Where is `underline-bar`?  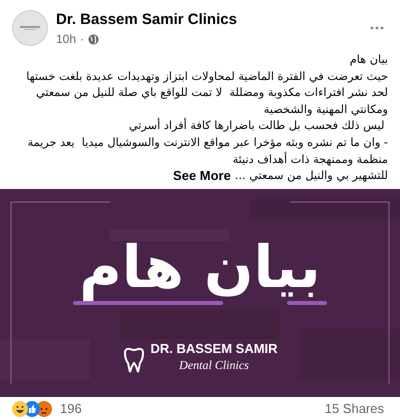 underline-bar is located at coordinates (307, 302).